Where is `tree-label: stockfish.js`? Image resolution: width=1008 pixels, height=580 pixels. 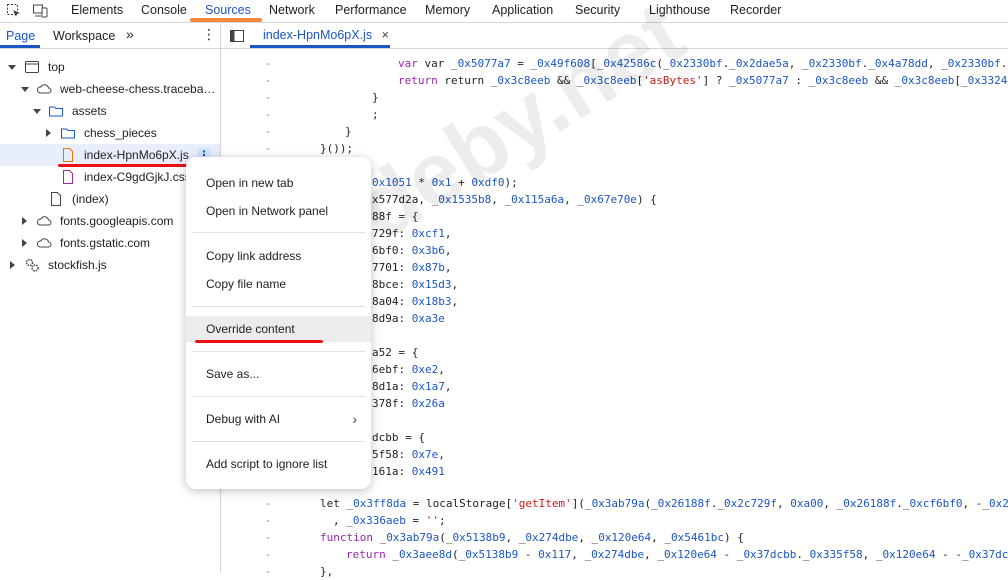 tree-label: stockfish.js is located at coordinates (77, 265).